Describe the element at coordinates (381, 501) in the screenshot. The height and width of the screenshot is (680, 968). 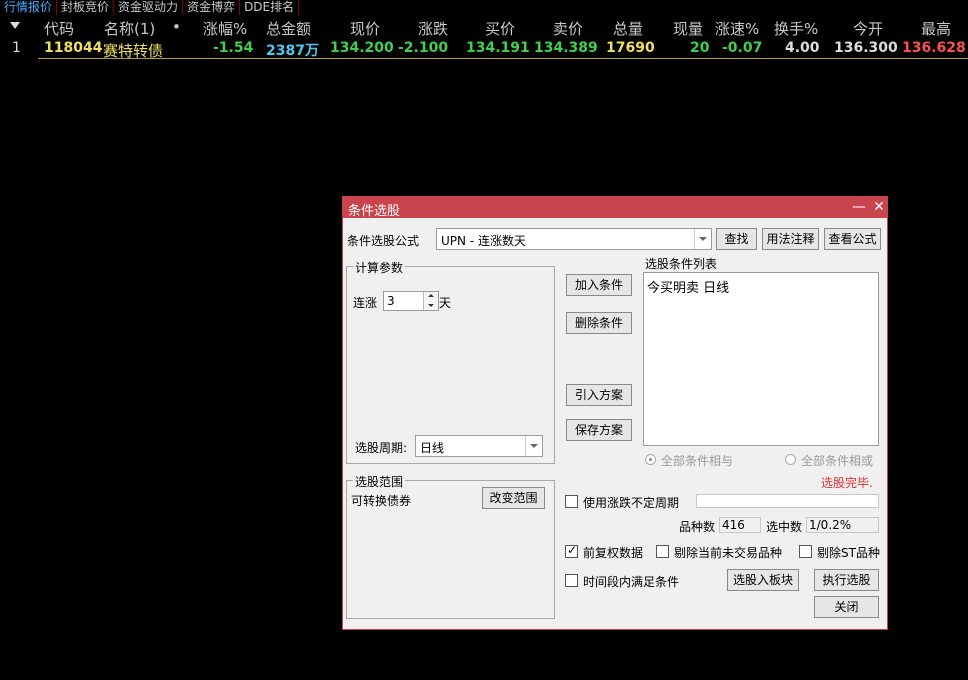
I see `range-value: 可转换债券` at that location.